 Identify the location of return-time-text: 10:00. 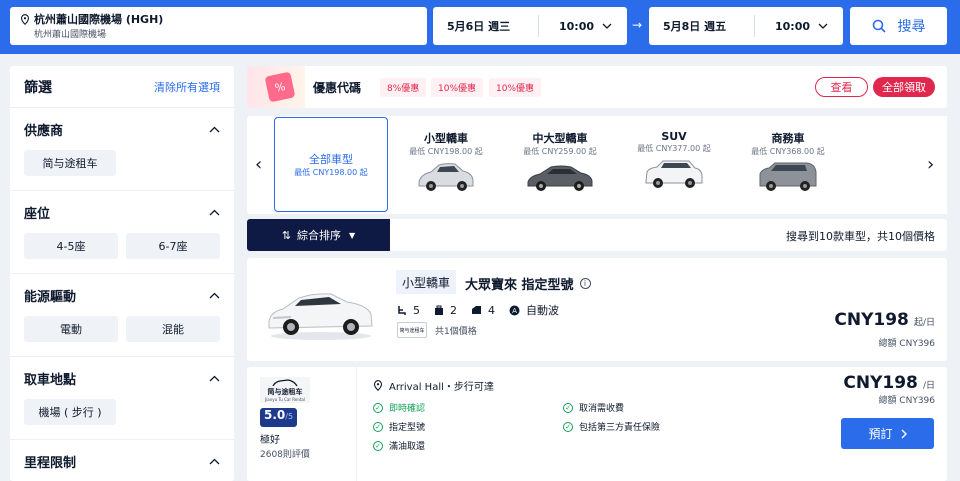
(793, 26).